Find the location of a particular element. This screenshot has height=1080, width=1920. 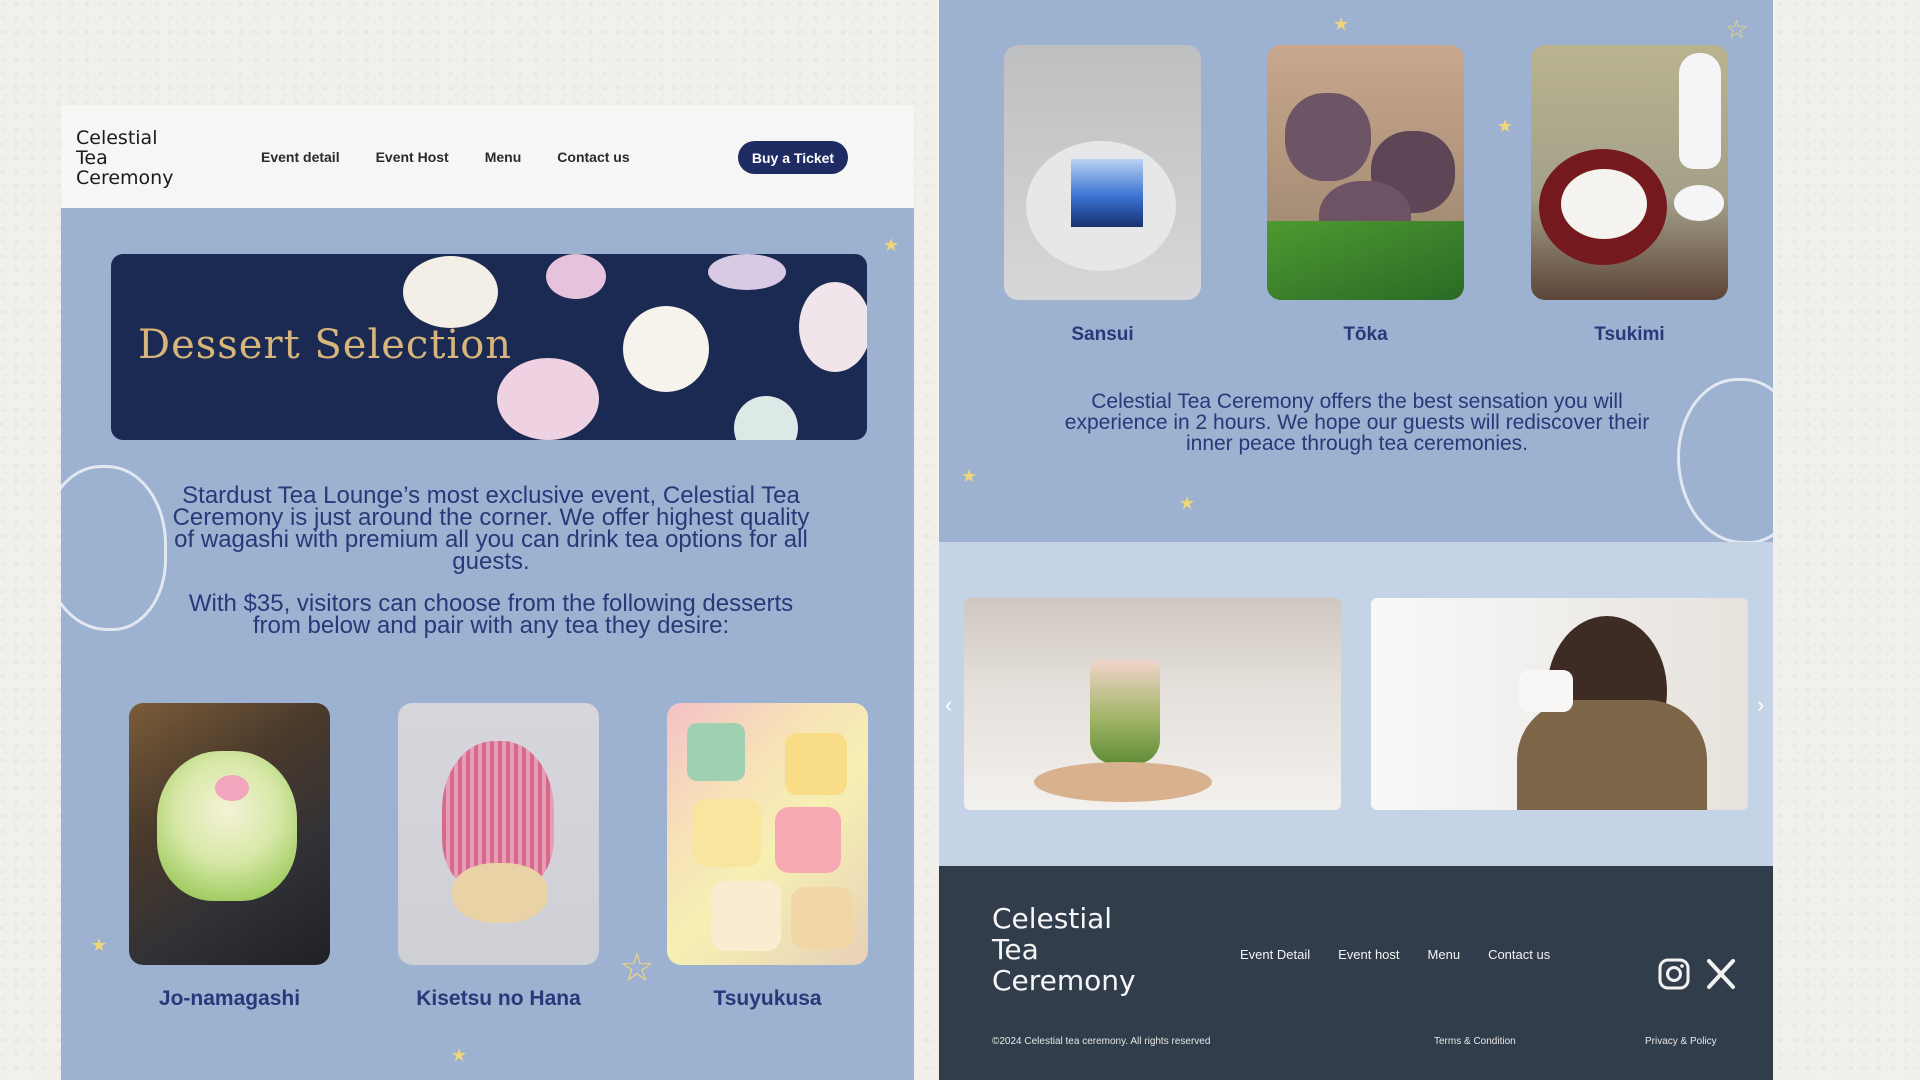

dessert-card-tsuyukusa: Tsuyukusa is located at coordinates (767, 857).